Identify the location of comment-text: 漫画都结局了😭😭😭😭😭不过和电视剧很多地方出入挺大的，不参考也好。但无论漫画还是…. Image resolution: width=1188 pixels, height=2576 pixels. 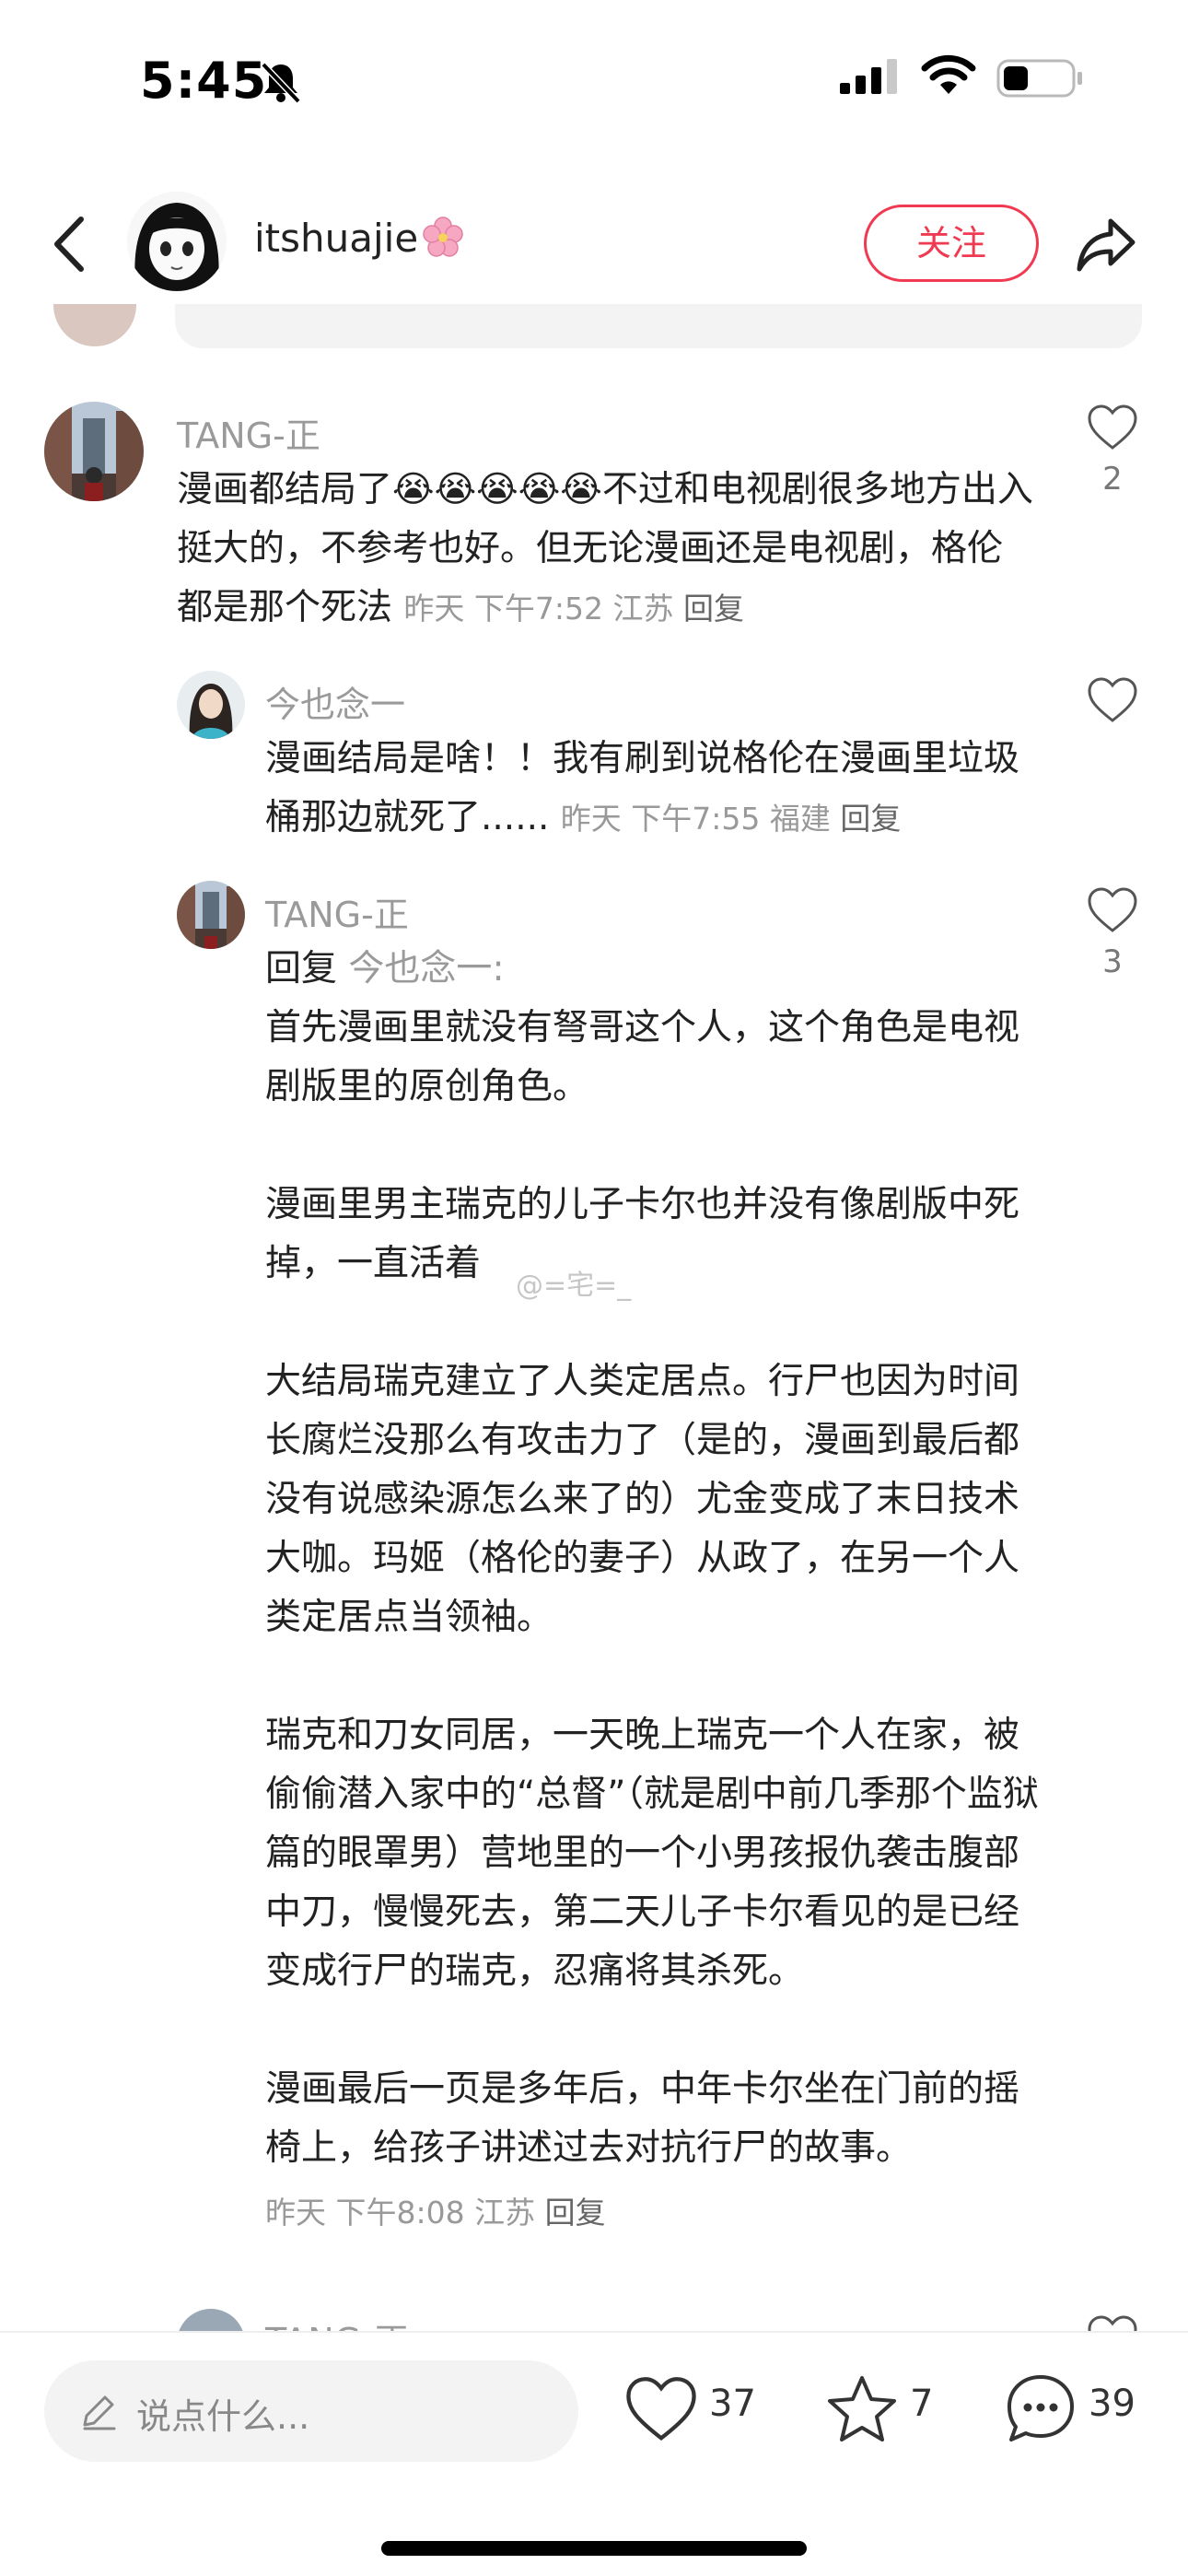
(605, 549).